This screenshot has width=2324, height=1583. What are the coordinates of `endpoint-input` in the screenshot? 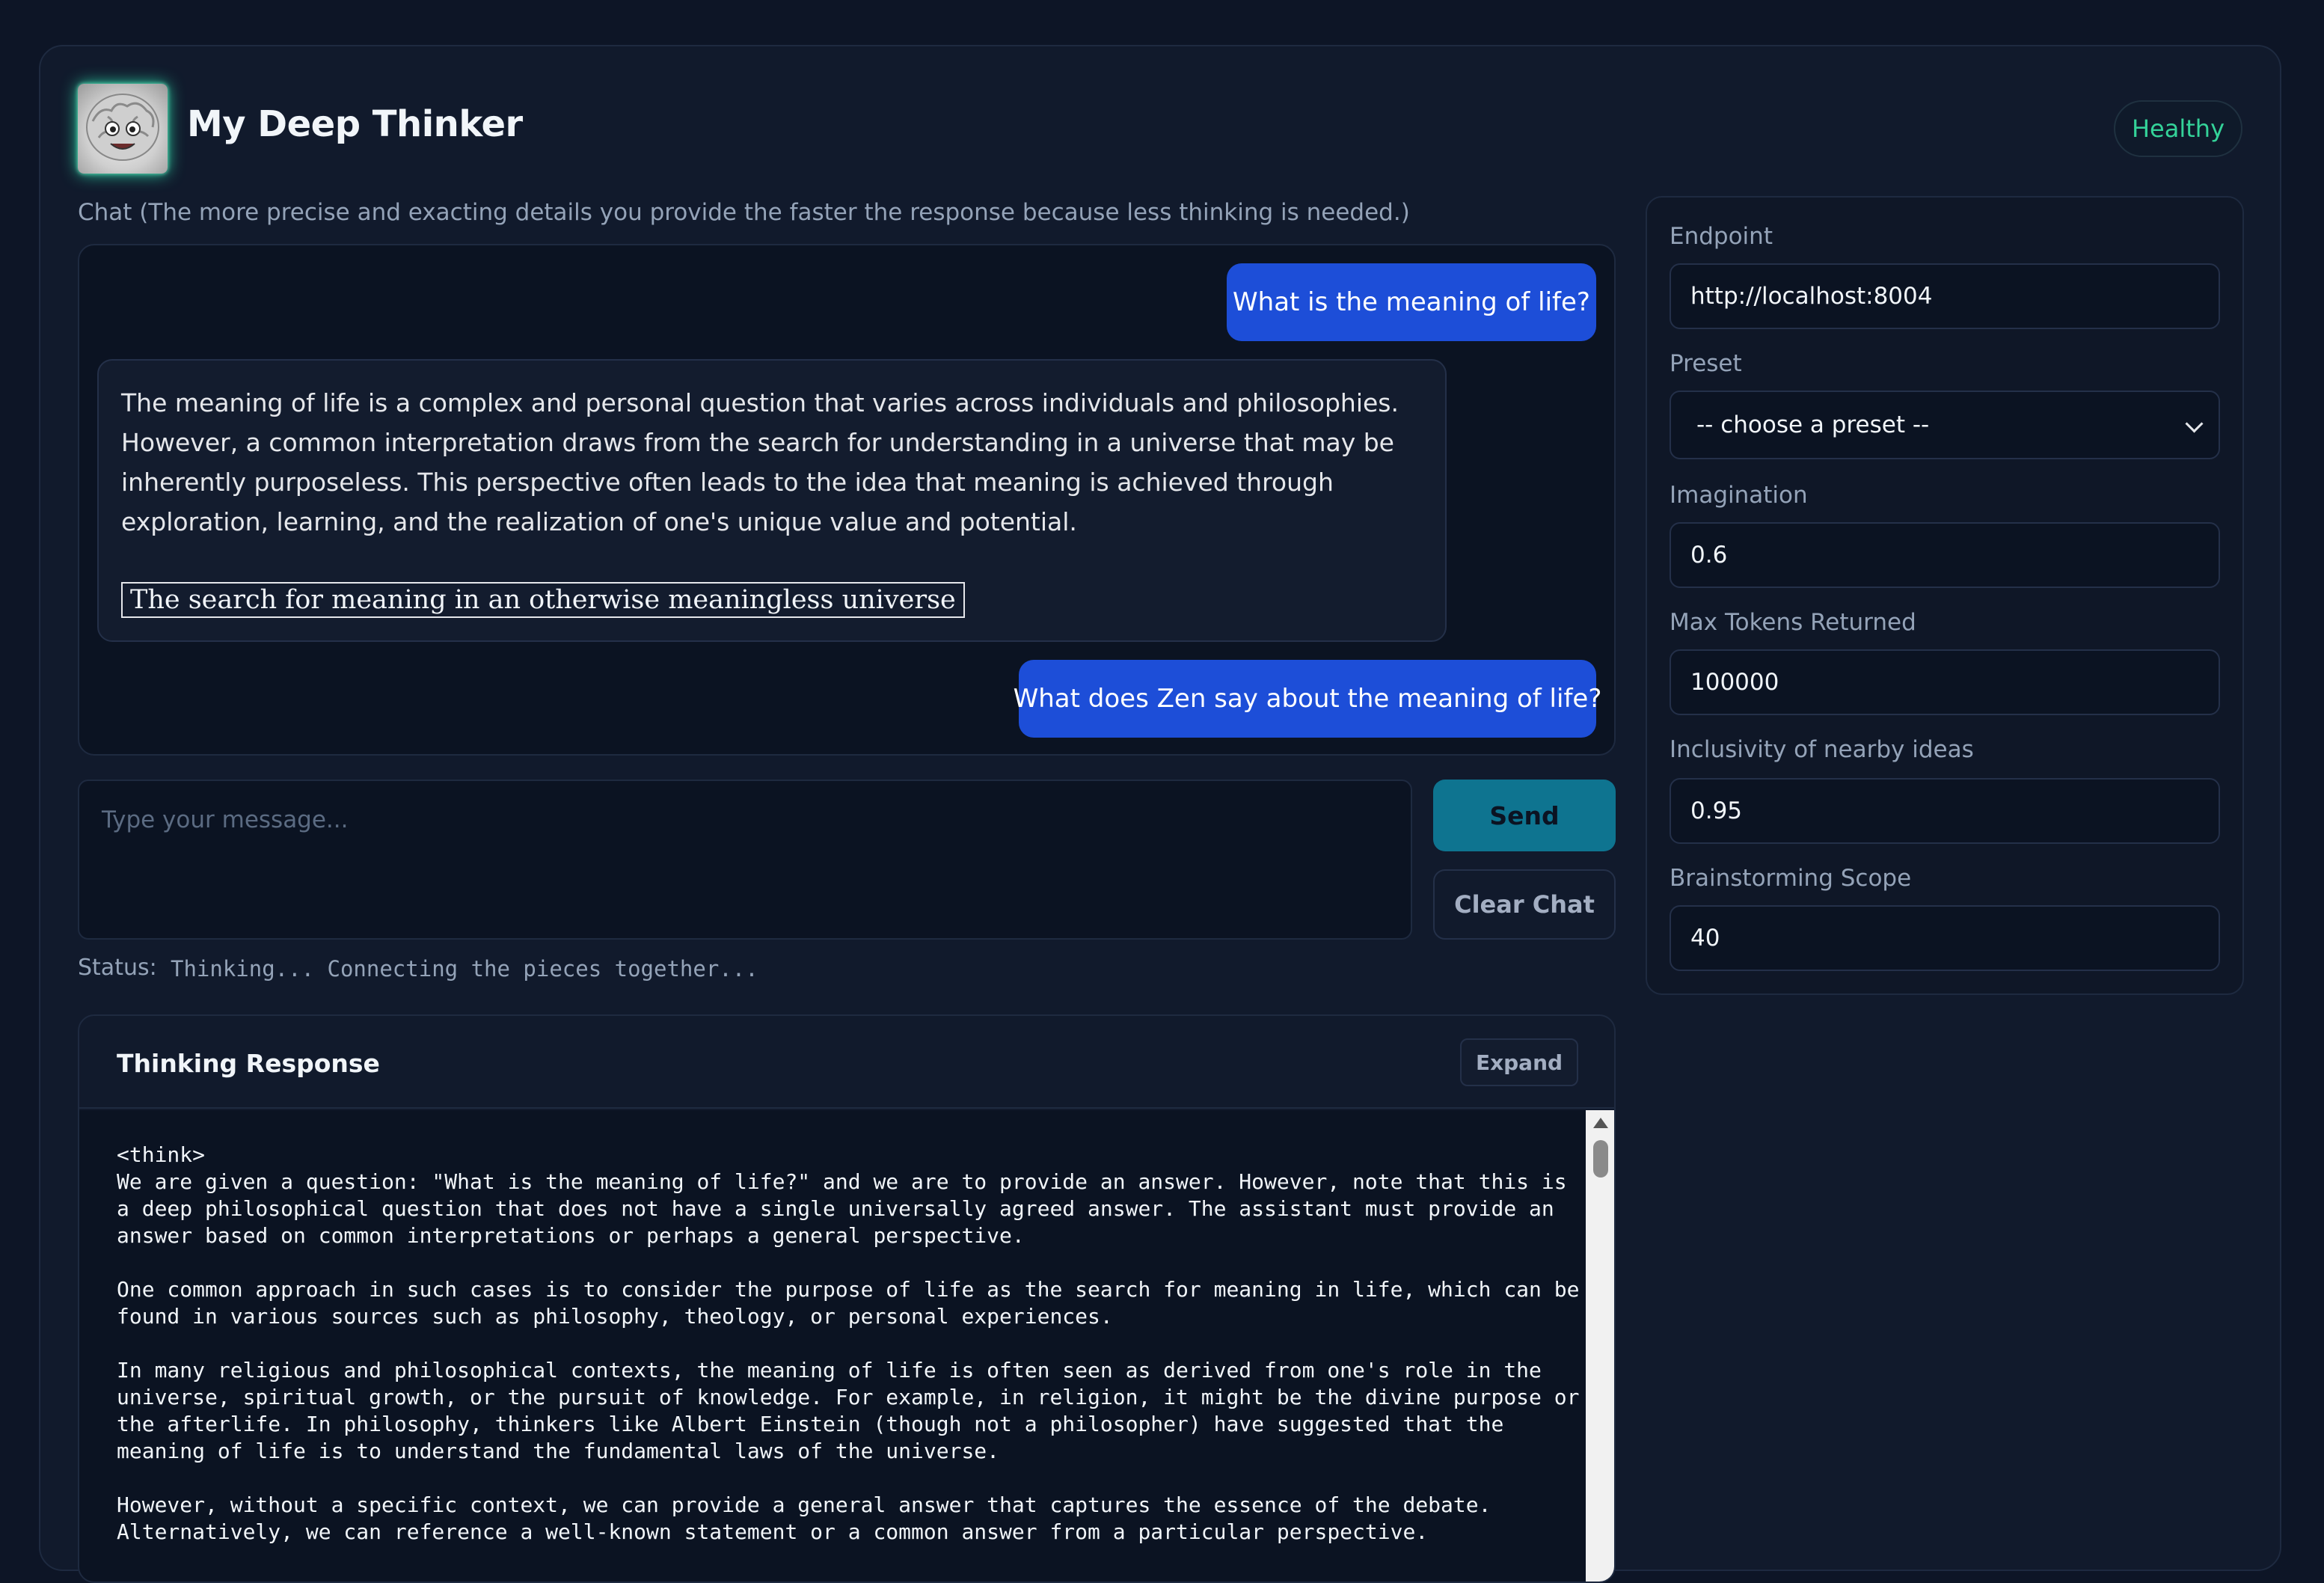 It's located at (1945, 296).